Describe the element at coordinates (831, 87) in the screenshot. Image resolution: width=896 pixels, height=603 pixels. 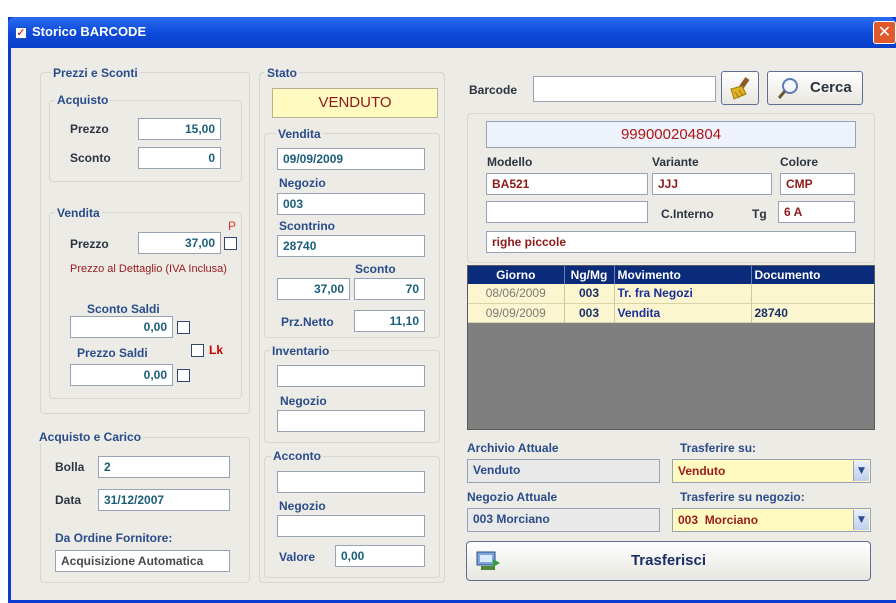
I see `cerca-label: Cerca` at that location.